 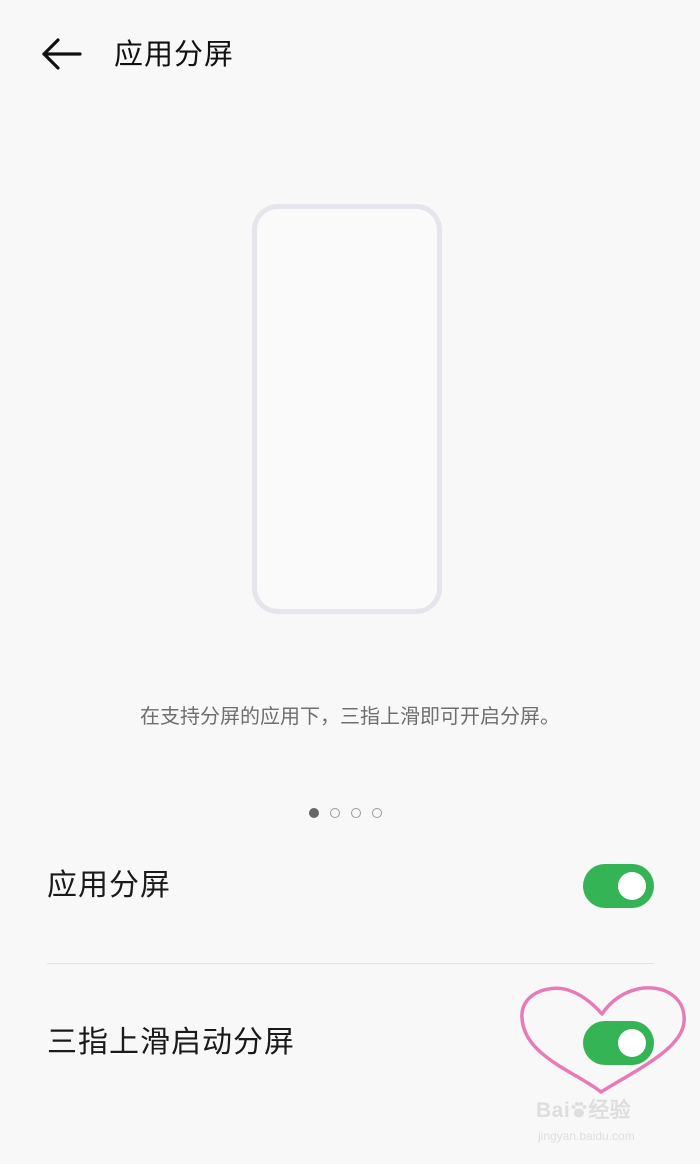 I want to click on arrow-left-icon, so click(x=62, y=54).